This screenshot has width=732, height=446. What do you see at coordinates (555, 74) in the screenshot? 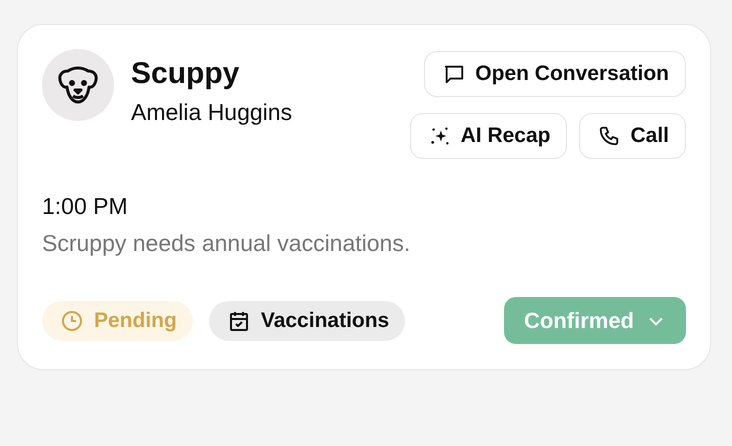
I see `open-conversation-button: Open Conversation` at bounding box center [555, 74].